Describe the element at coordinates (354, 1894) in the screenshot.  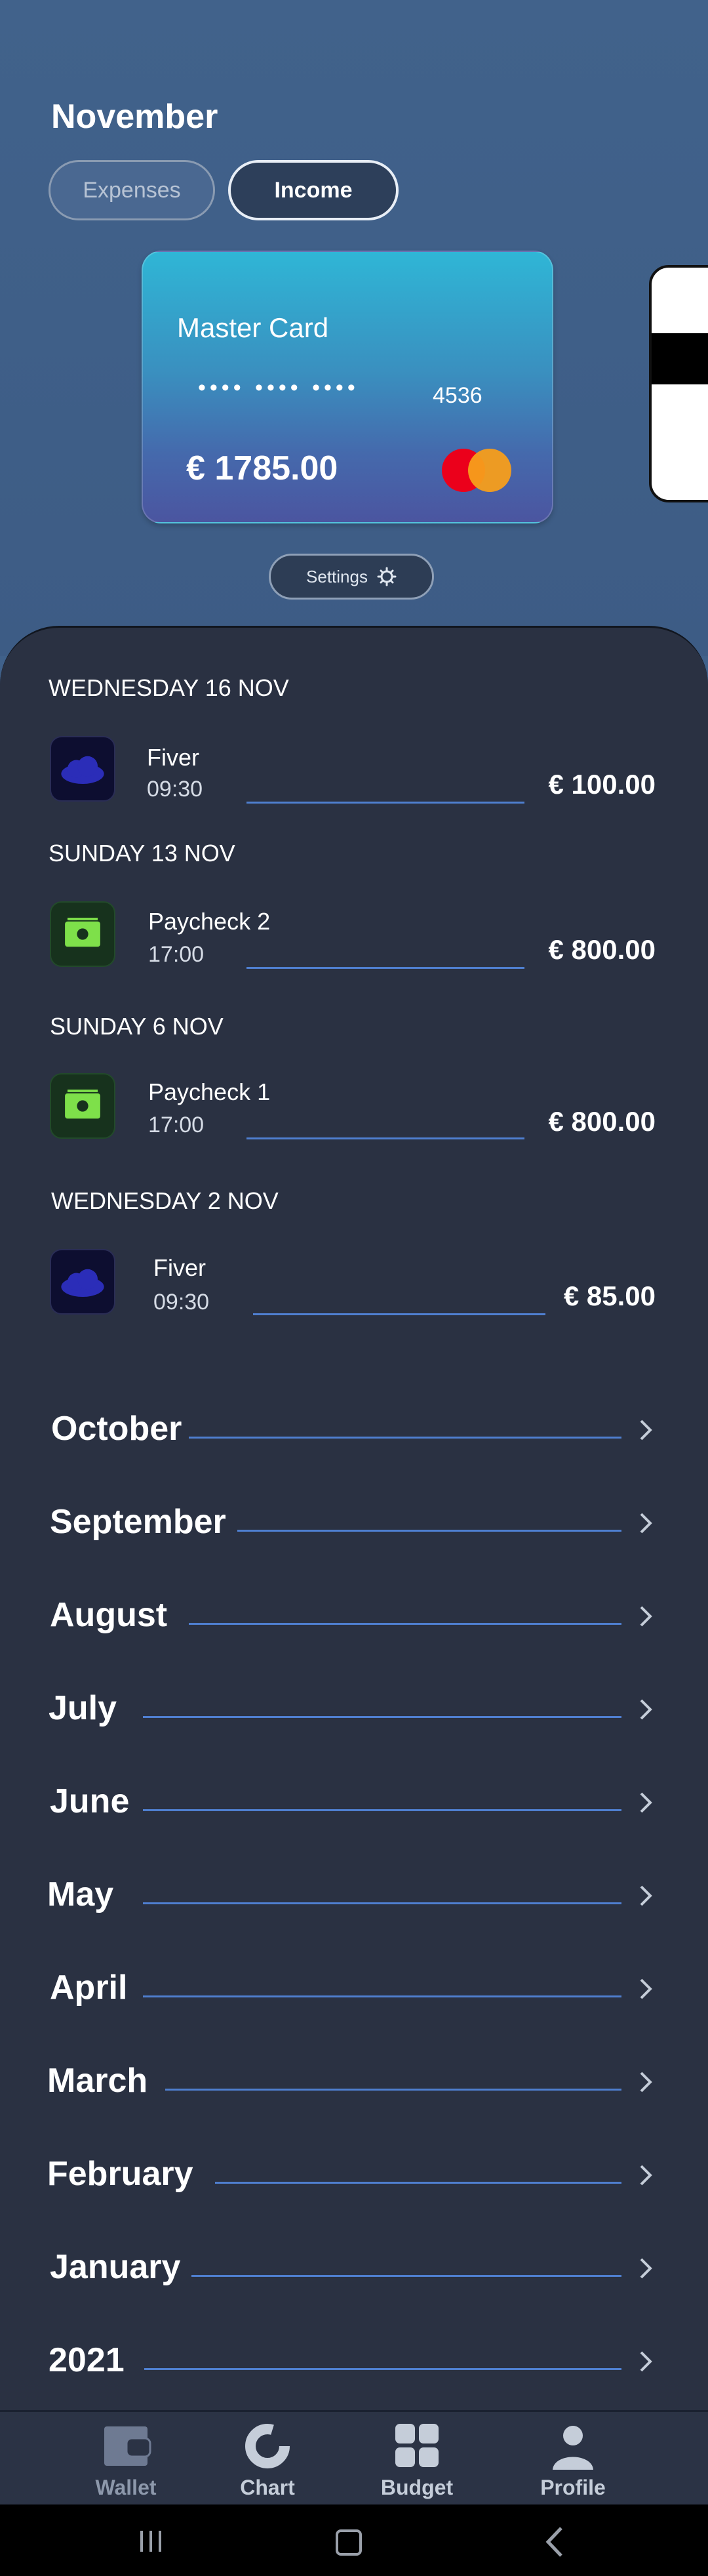
I see `month-row-may: May` at that location.